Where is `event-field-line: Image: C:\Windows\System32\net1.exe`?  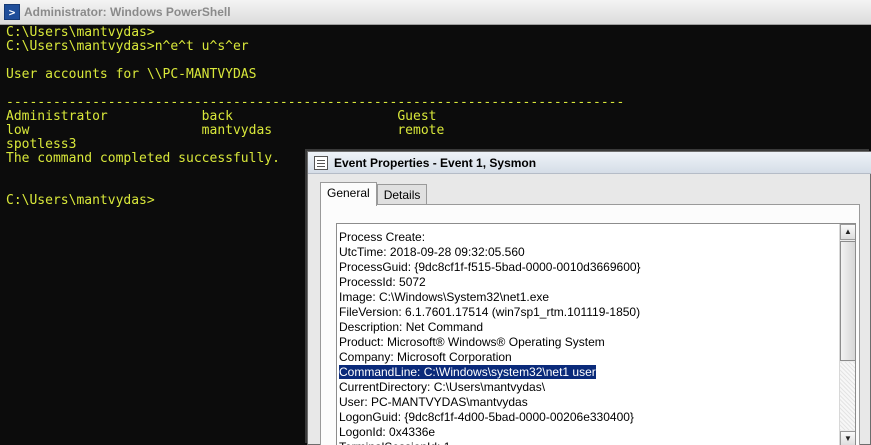
event-field-line: Image: C:\Windows\System32\net1.exe is located at coordinates (587, 297).